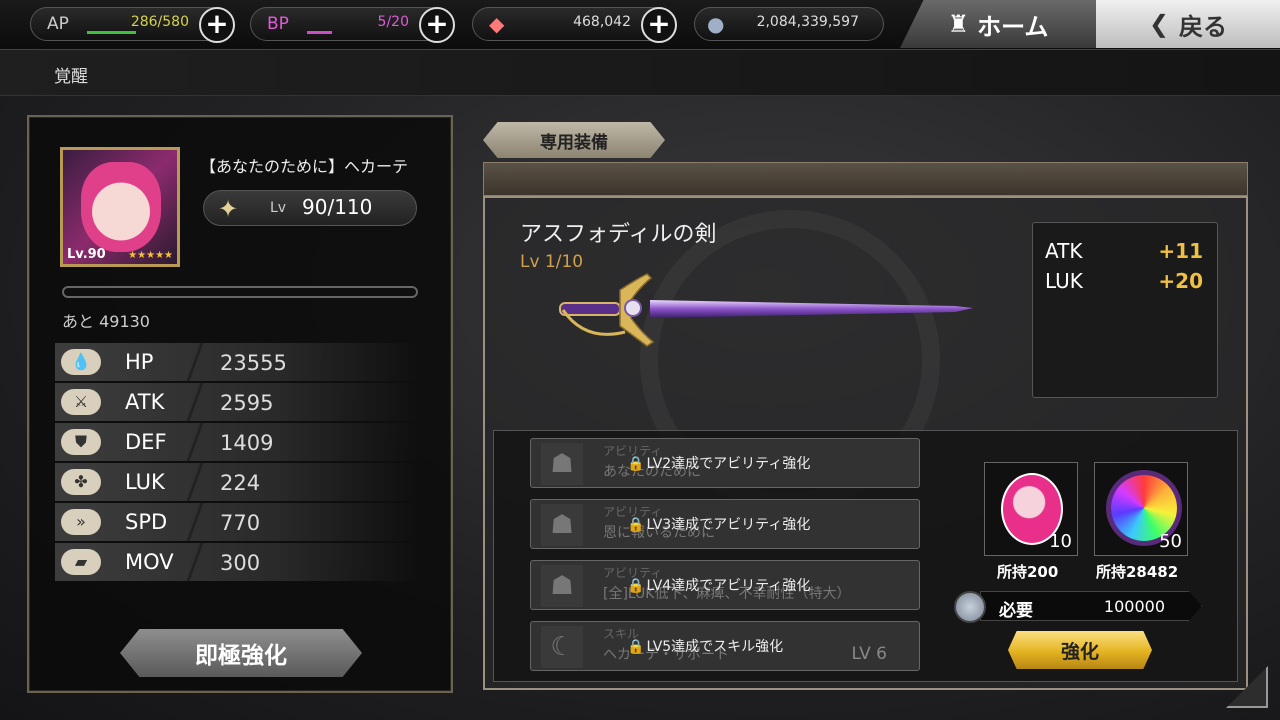 This screenshot has width=1280, height=720. I want to click on level-prefix: Lv, so click(278, 208).